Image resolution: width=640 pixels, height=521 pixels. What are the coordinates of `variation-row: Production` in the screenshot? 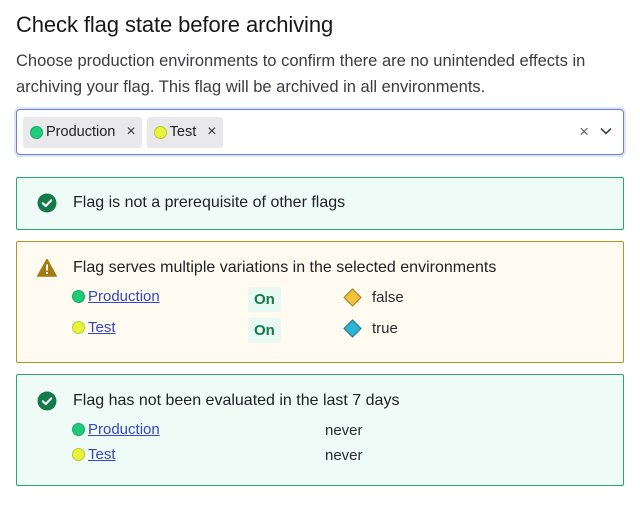 It's located at (116, 296).